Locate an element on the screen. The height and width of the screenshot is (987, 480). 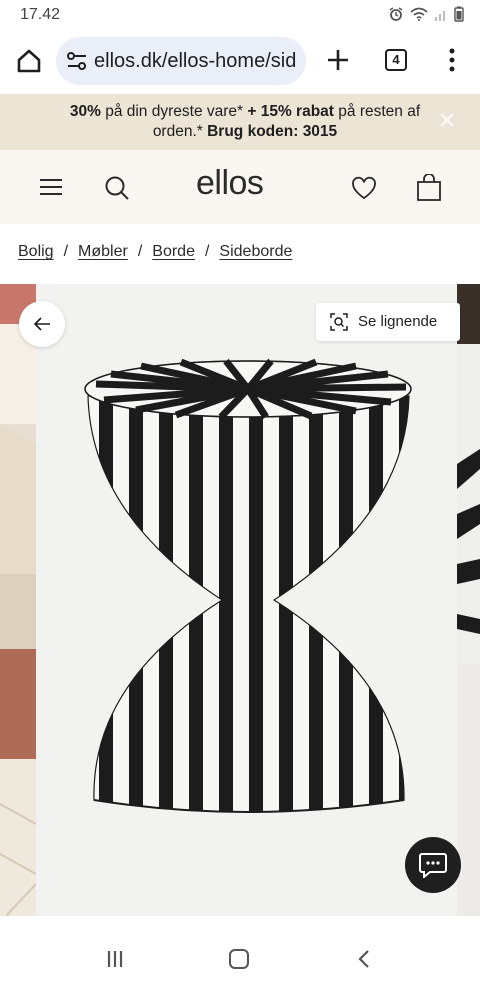
battery-icon is located at coordinates (459, 16).